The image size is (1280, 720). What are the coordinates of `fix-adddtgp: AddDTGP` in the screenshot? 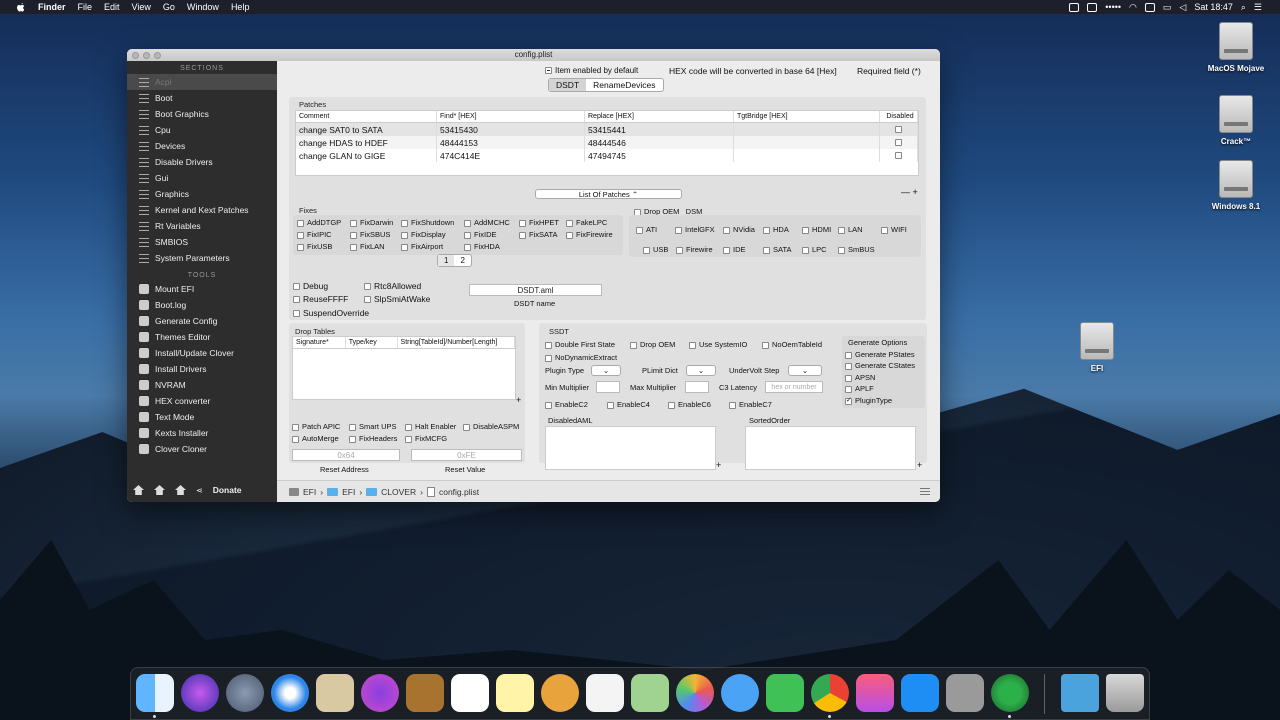 It's located at (319, 222).